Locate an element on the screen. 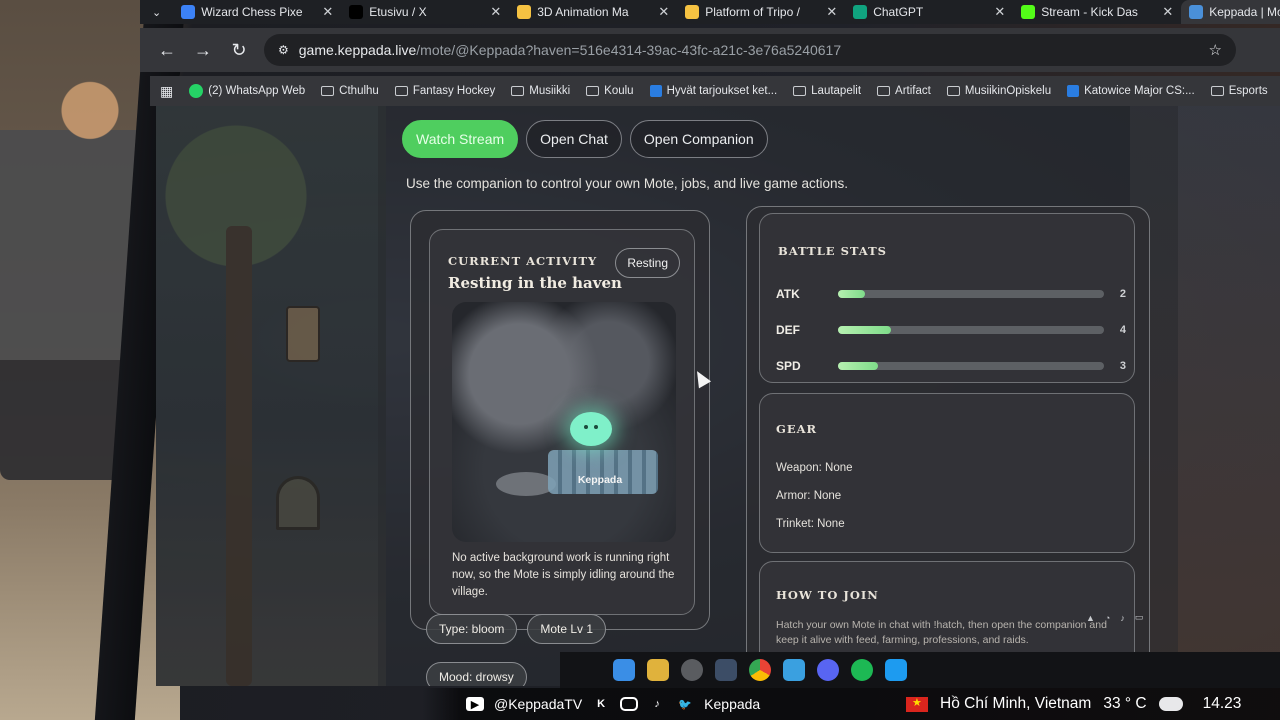 This screenshot has width=1280, height=720. mood-chip: Mood: drowsy is located at coordinates (476, 674).